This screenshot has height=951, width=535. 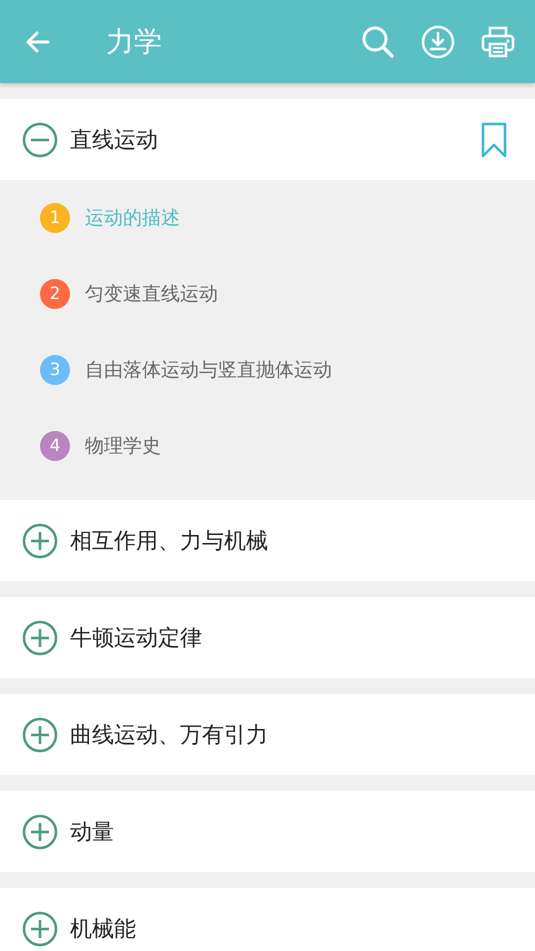 I want to click on section-header: 牛顿运动定律, so click(x=267, y=637).